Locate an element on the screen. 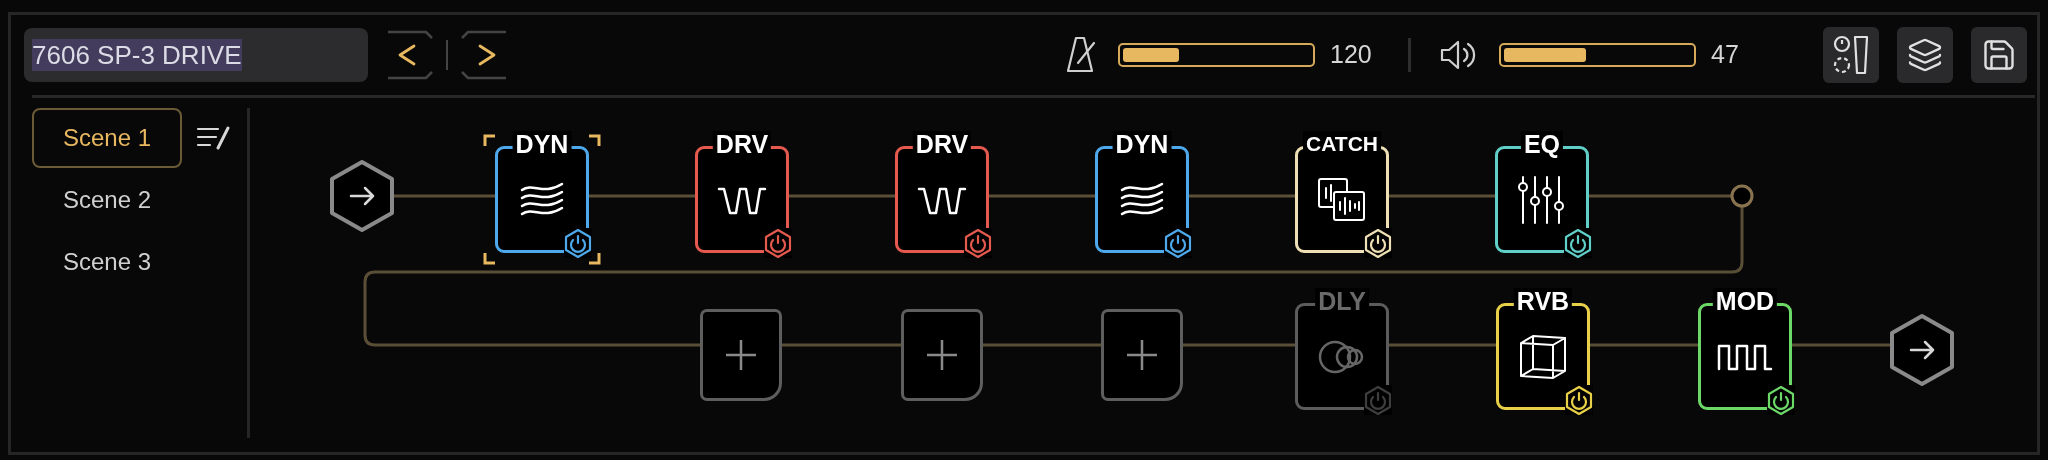 The width and height of the screenshot is (2048, 460). preset-name-field: 7606 SP-3 DRIVE is located at coordinates (196, 55).